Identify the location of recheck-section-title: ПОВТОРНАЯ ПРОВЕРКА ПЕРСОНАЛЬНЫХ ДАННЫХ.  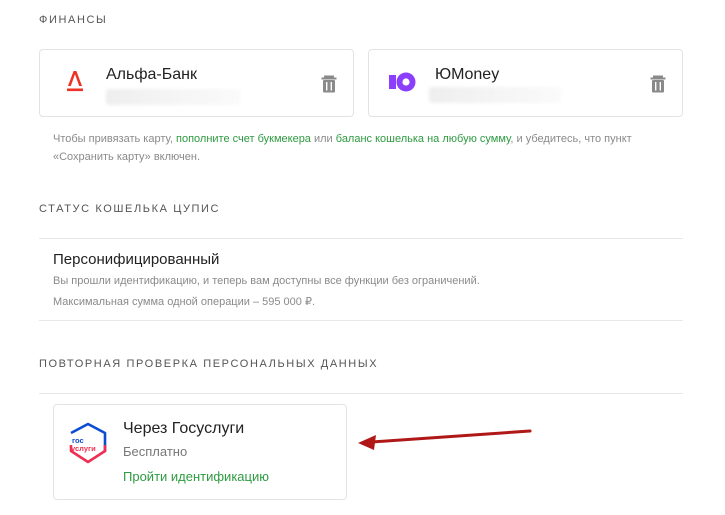
(209, 364).